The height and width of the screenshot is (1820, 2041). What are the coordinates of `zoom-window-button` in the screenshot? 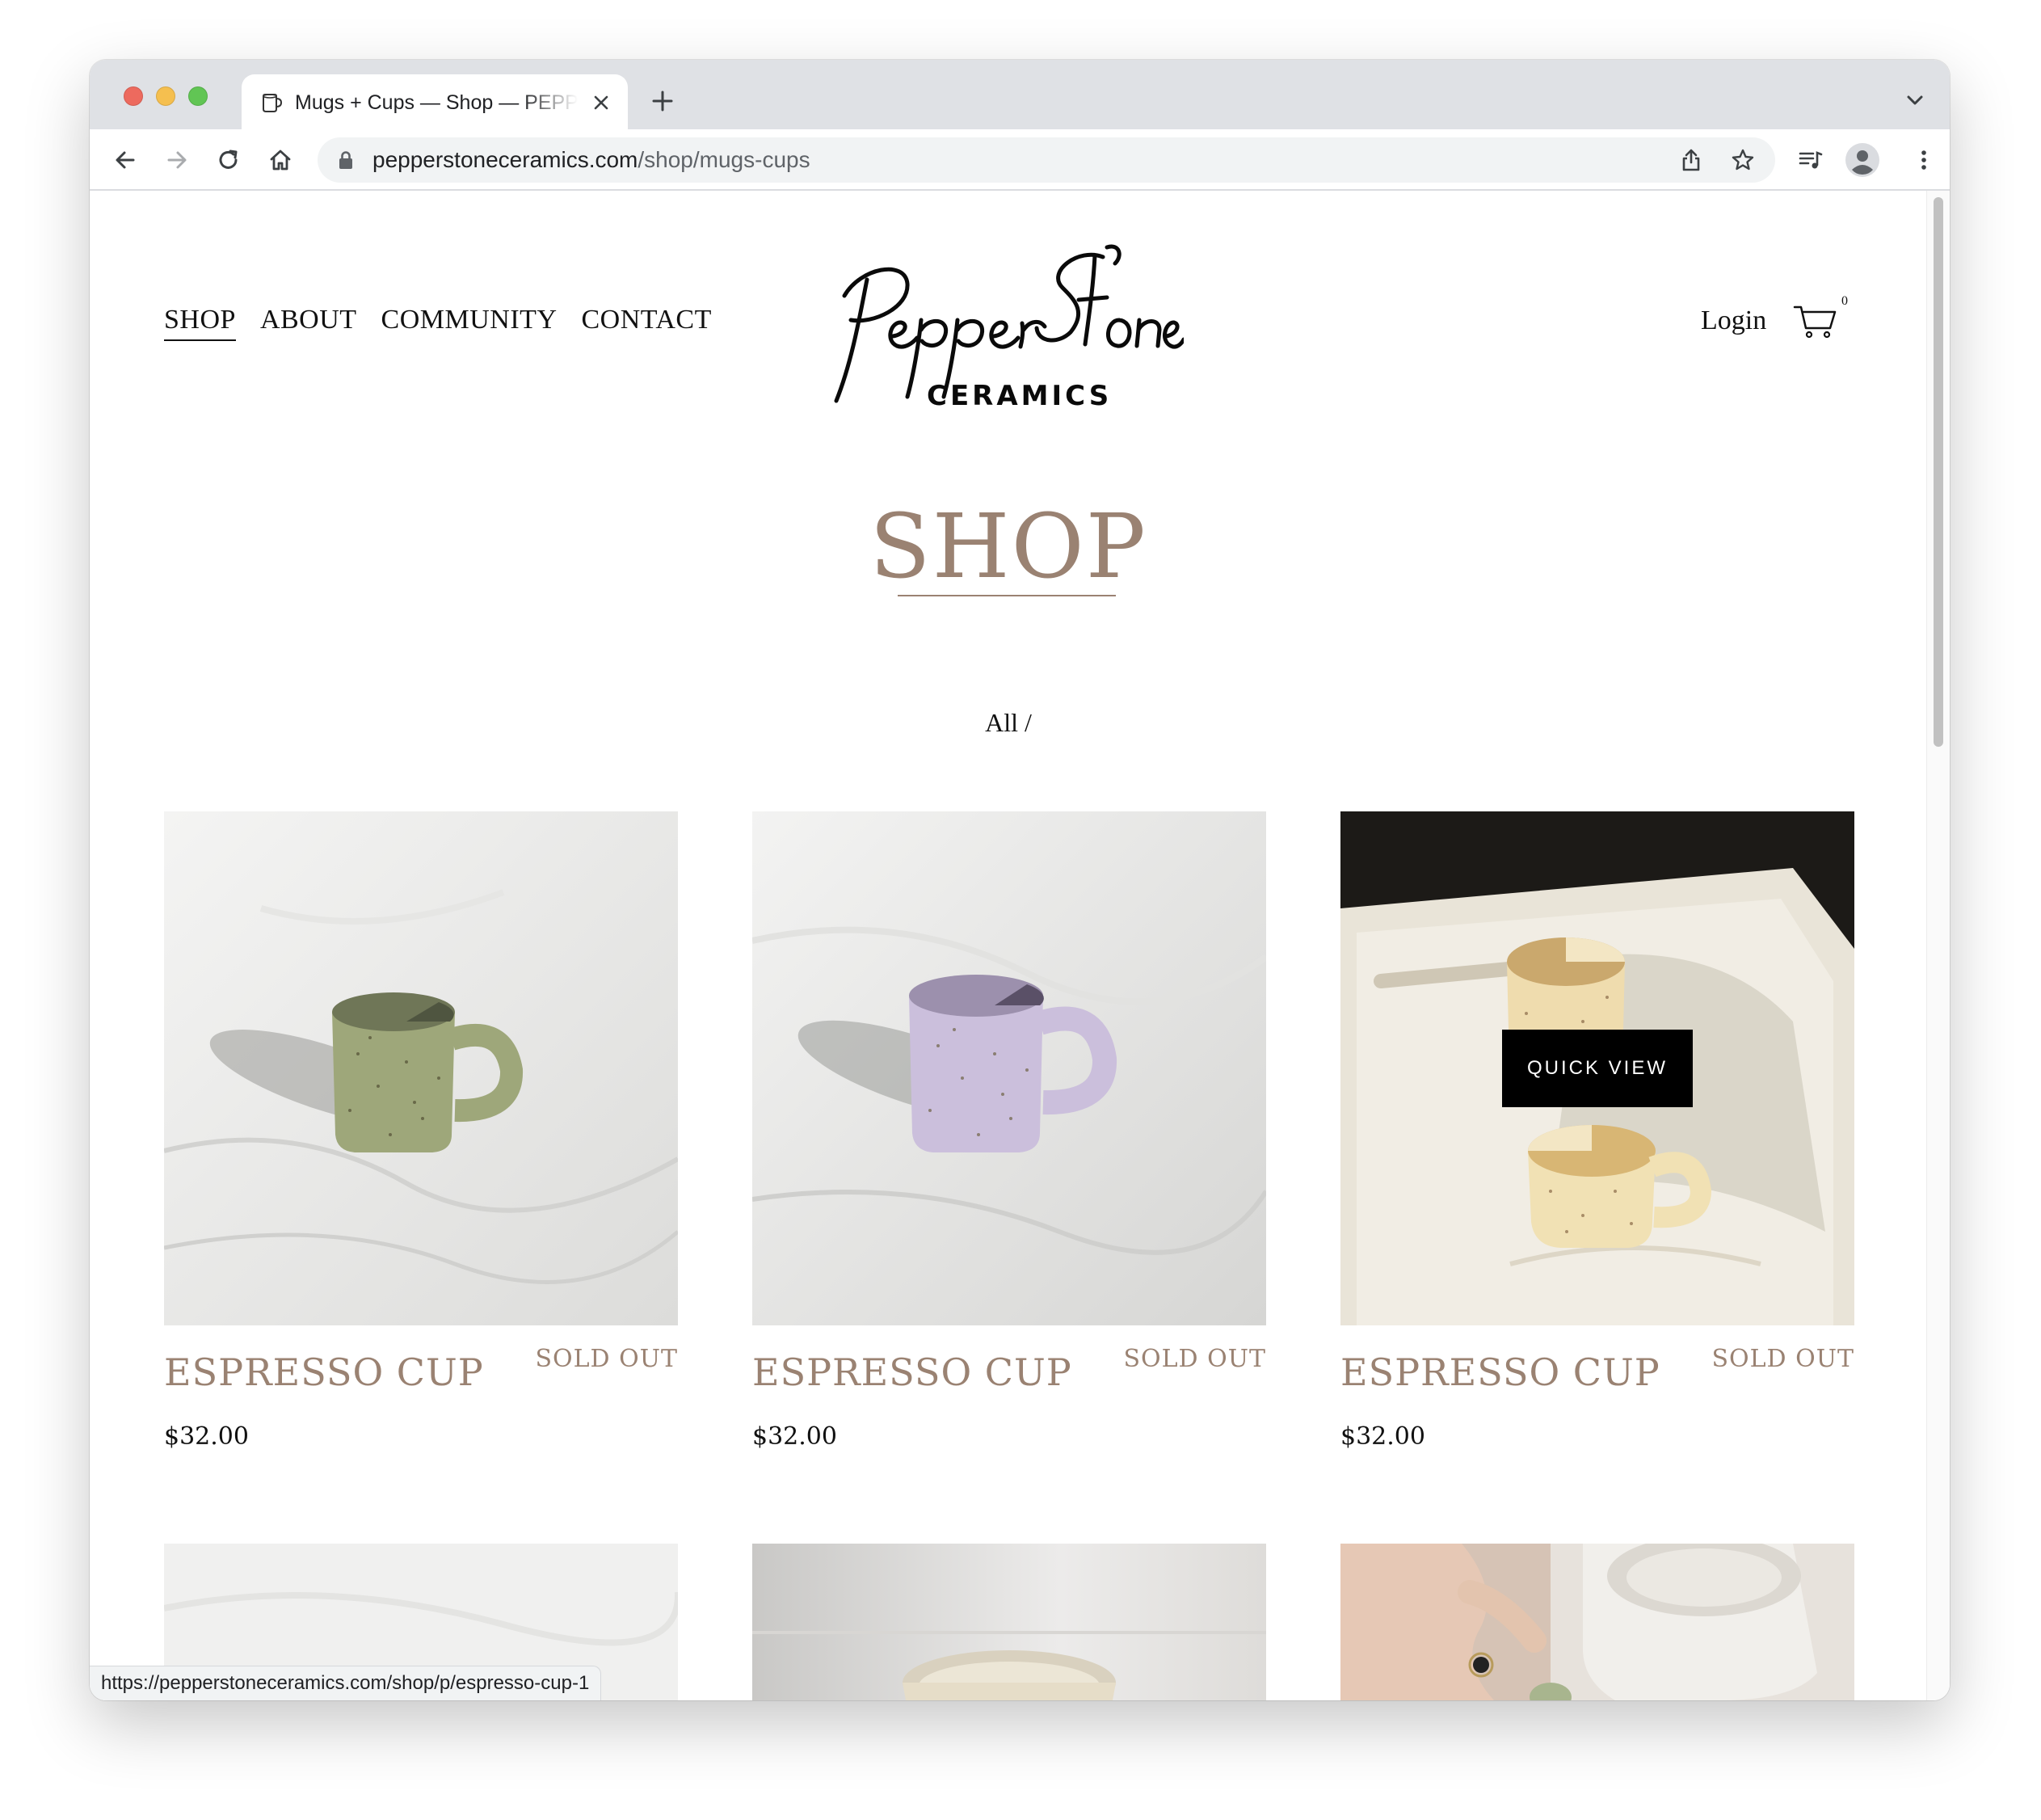 It's located at (198, 96).